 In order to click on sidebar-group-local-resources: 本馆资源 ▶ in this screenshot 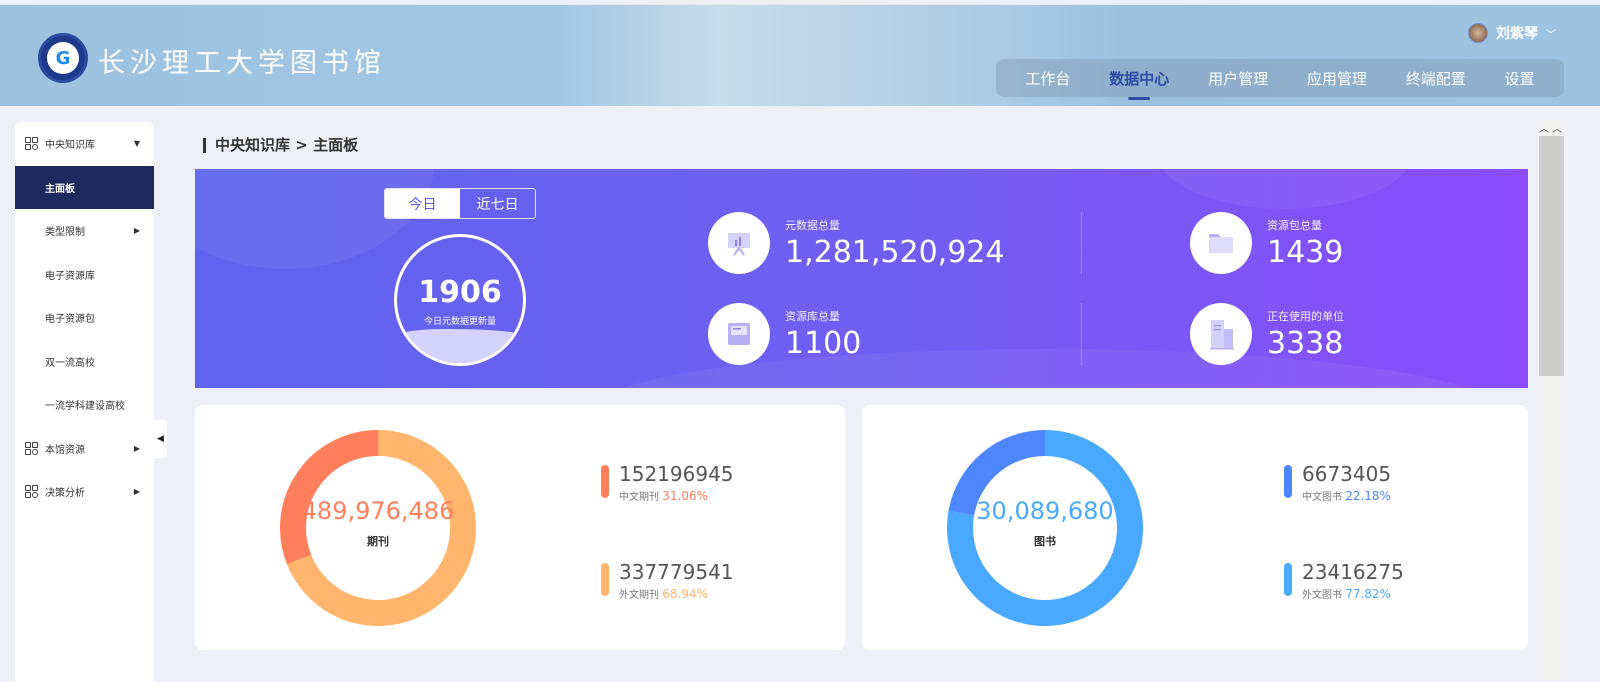, I will do `click(84, 449)`.